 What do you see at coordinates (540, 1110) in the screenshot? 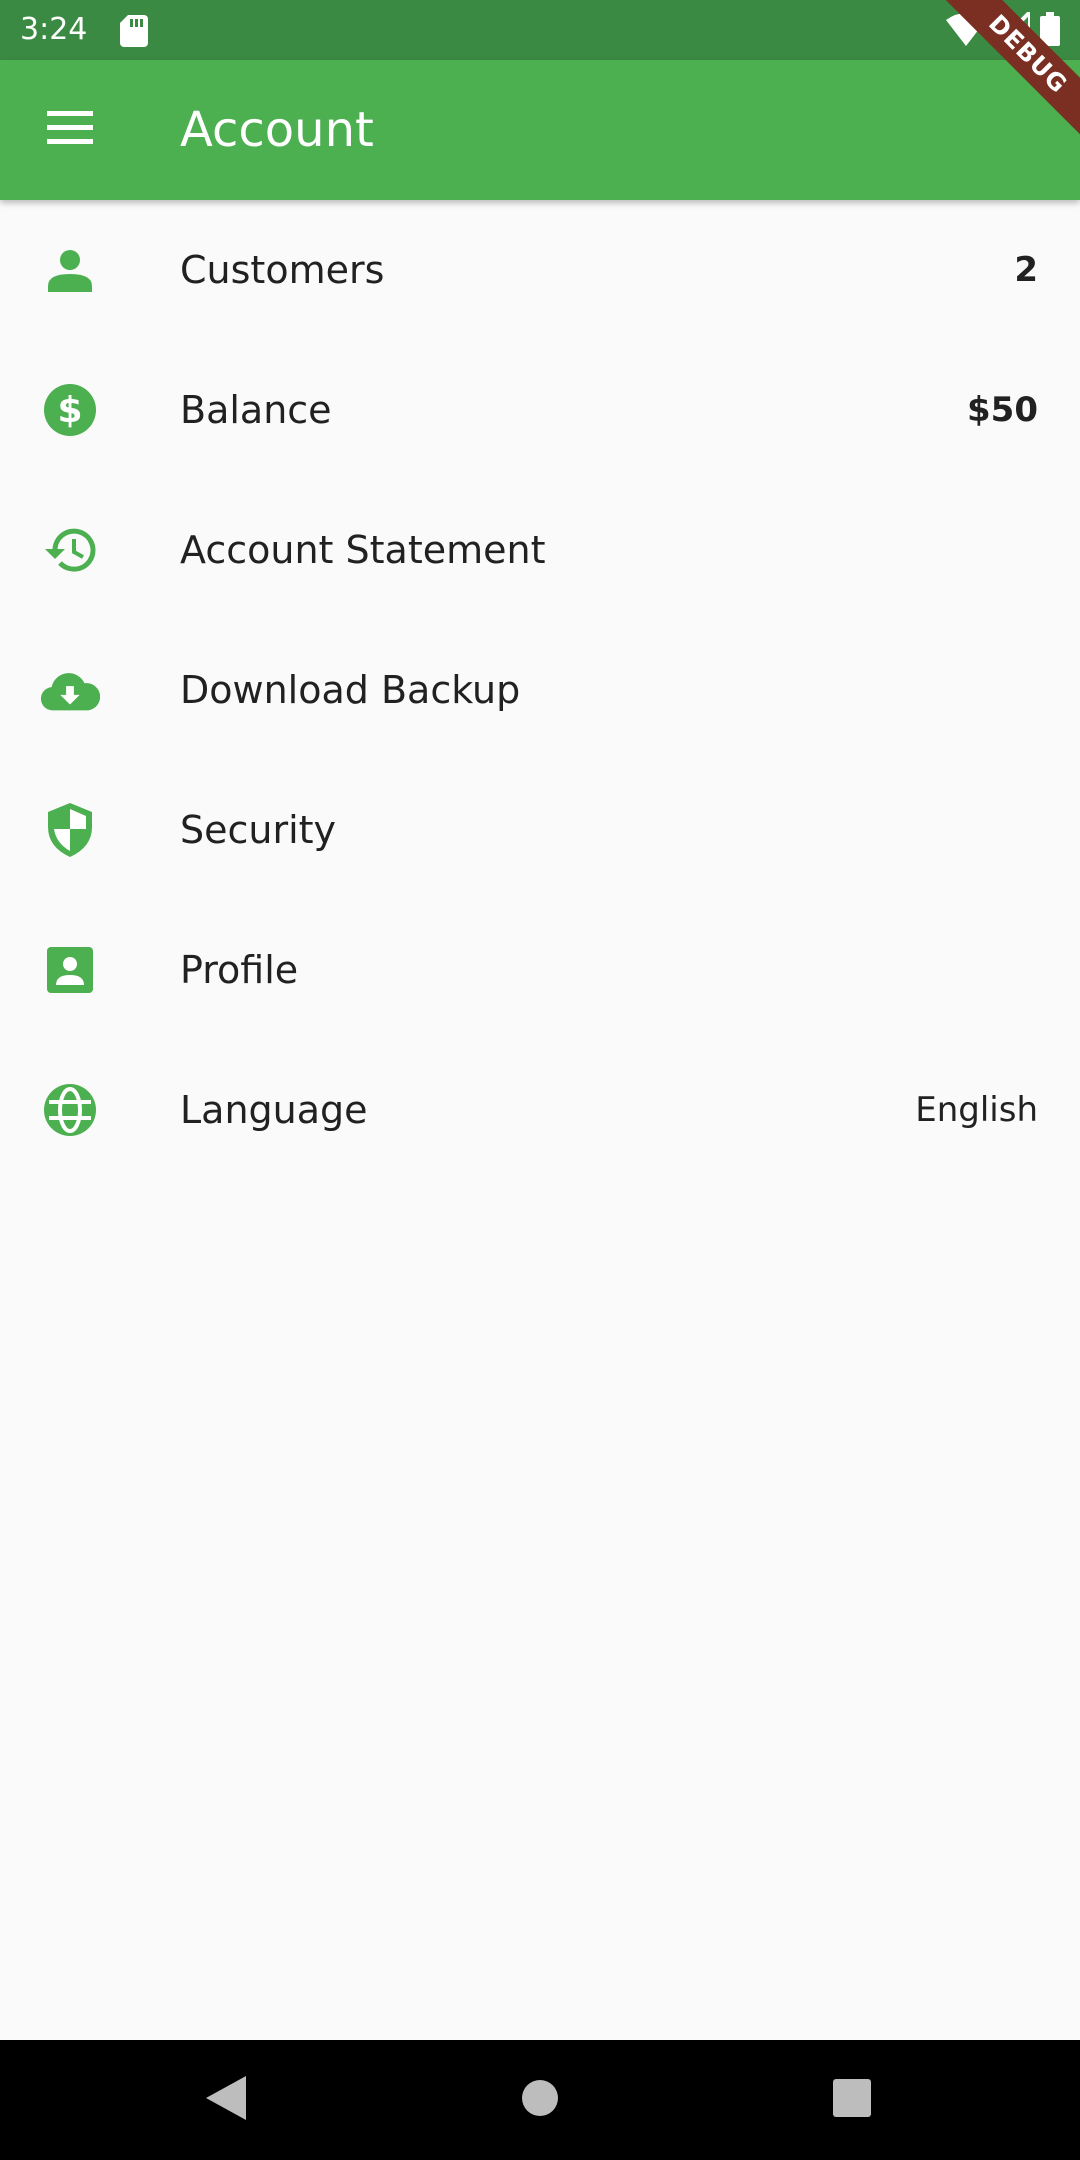
I see `list-item-language: Language English` at bounding box center [540, 1110].